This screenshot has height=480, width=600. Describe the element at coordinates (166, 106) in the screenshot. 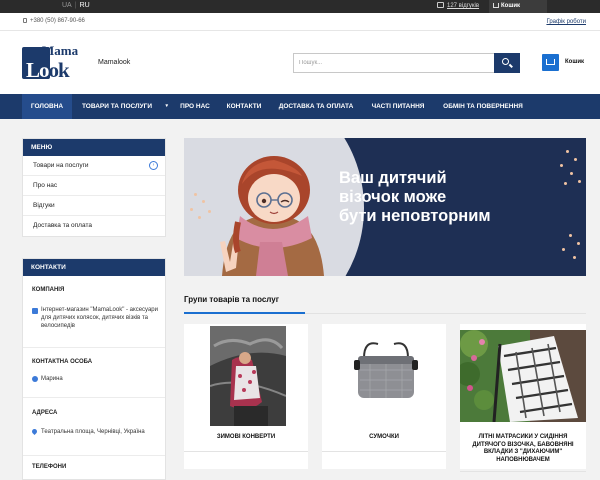

I see `chevron-down-icon: ▾` at that location.